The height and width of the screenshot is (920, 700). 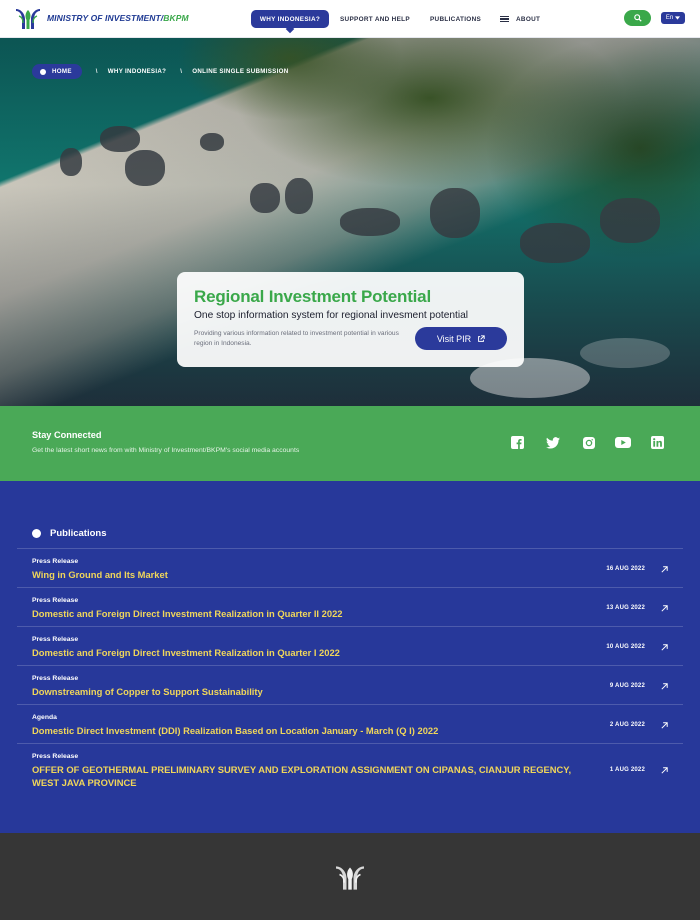 What do you see at coordinates (627, 725) in the screenshot?
I see `publication-date: 2 AUG 2022` at bounding box center [627, 725].